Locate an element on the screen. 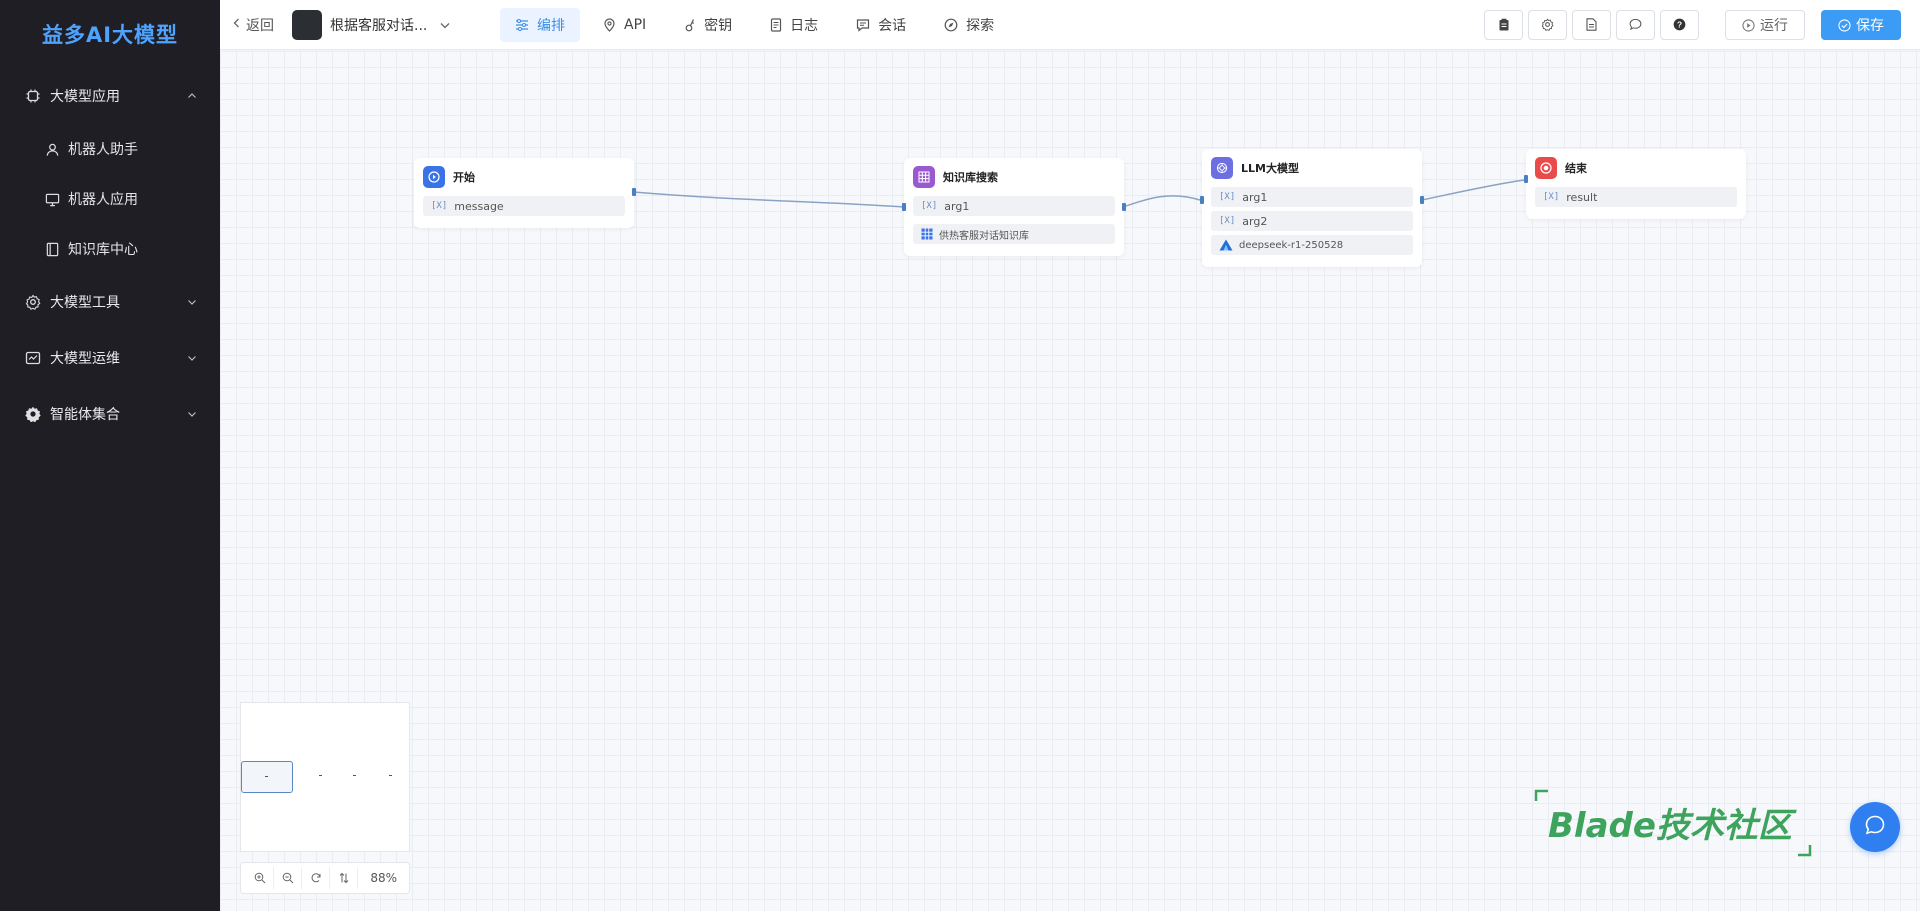  clipboard-icon is located at coordinates (1504, 25).